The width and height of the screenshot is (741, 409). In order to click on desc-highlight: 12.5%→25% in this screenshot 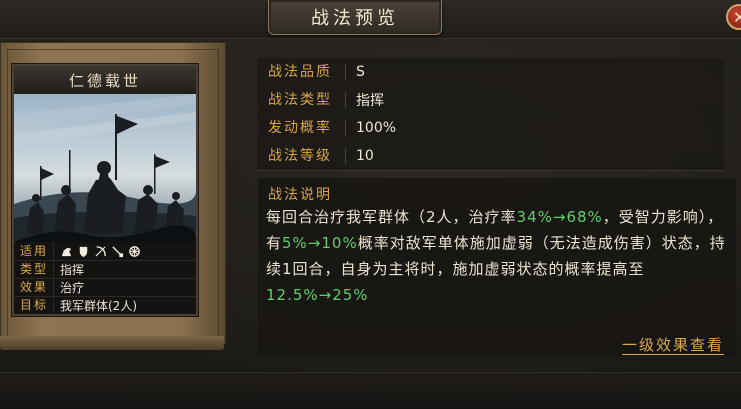, I will do `click(317, 295)`.